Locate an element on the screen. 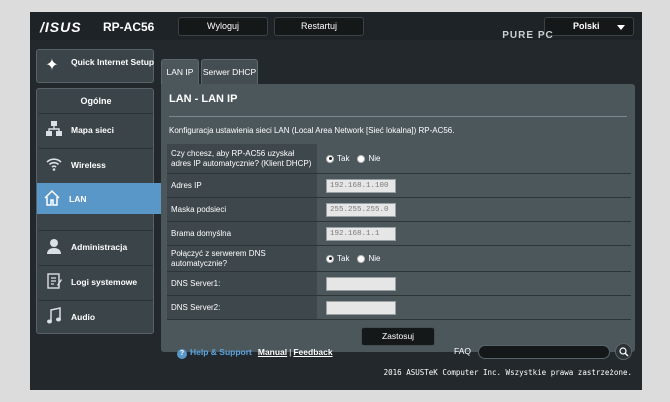 This screenshot has width=670, height=402. sidebar-item-audio: Audio is located at coordinates (96, 315).